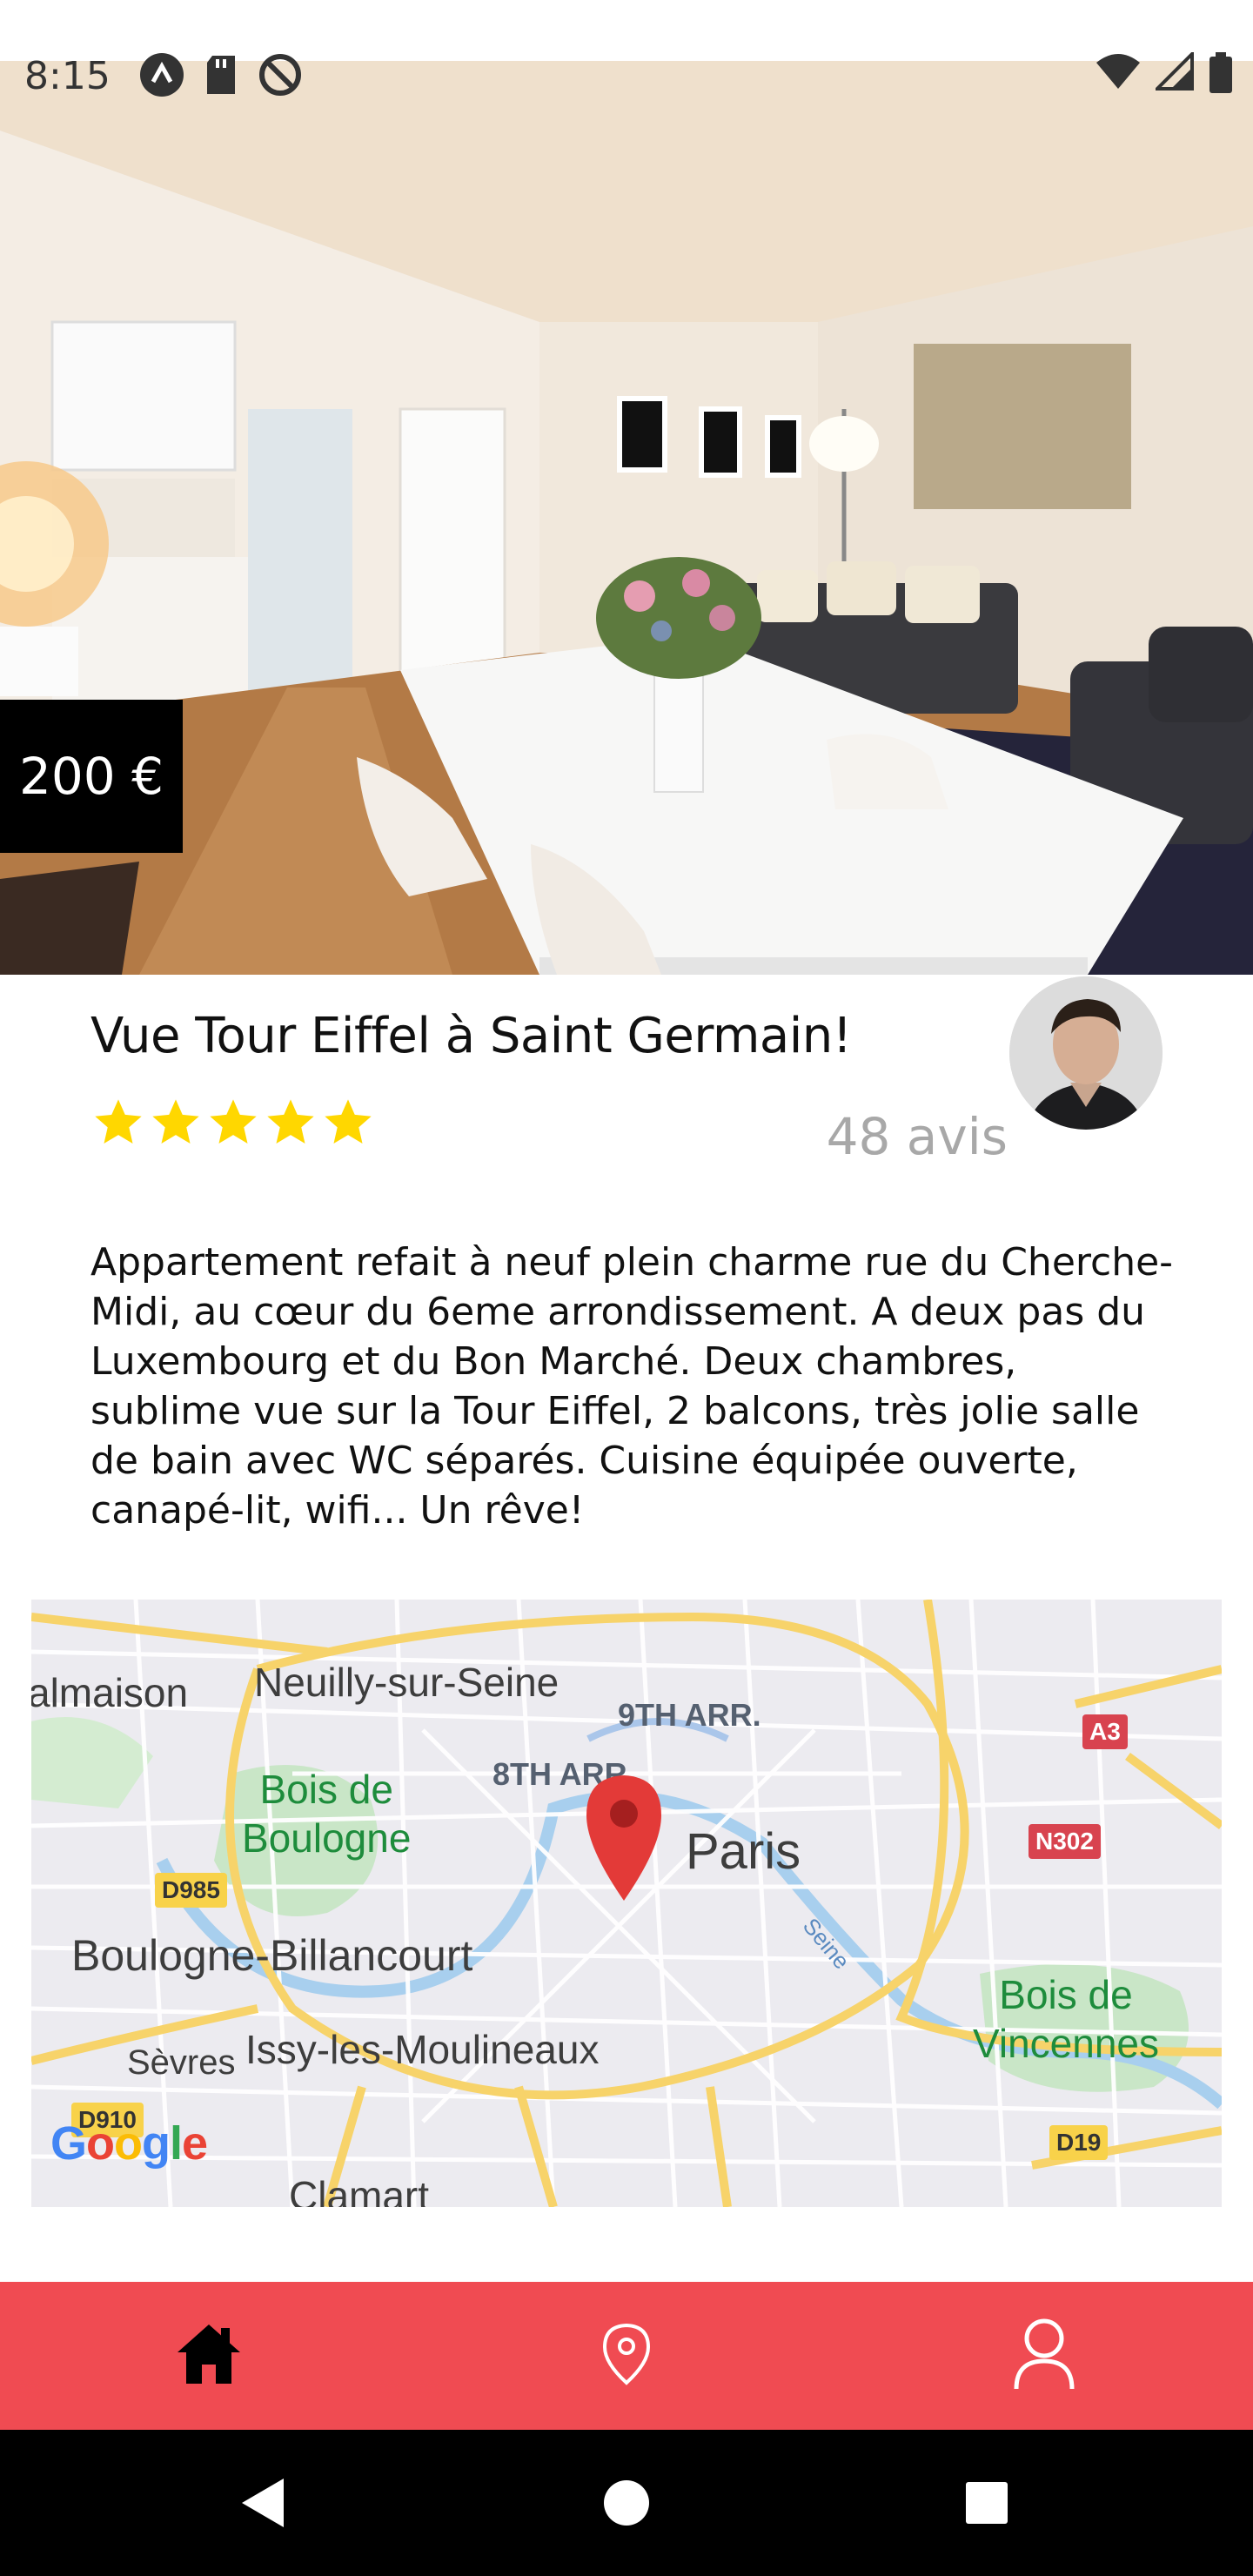 This screenshot has width=1253, height=2576. I want to click on road-badge-n302: N302, so click(1065, 1842).